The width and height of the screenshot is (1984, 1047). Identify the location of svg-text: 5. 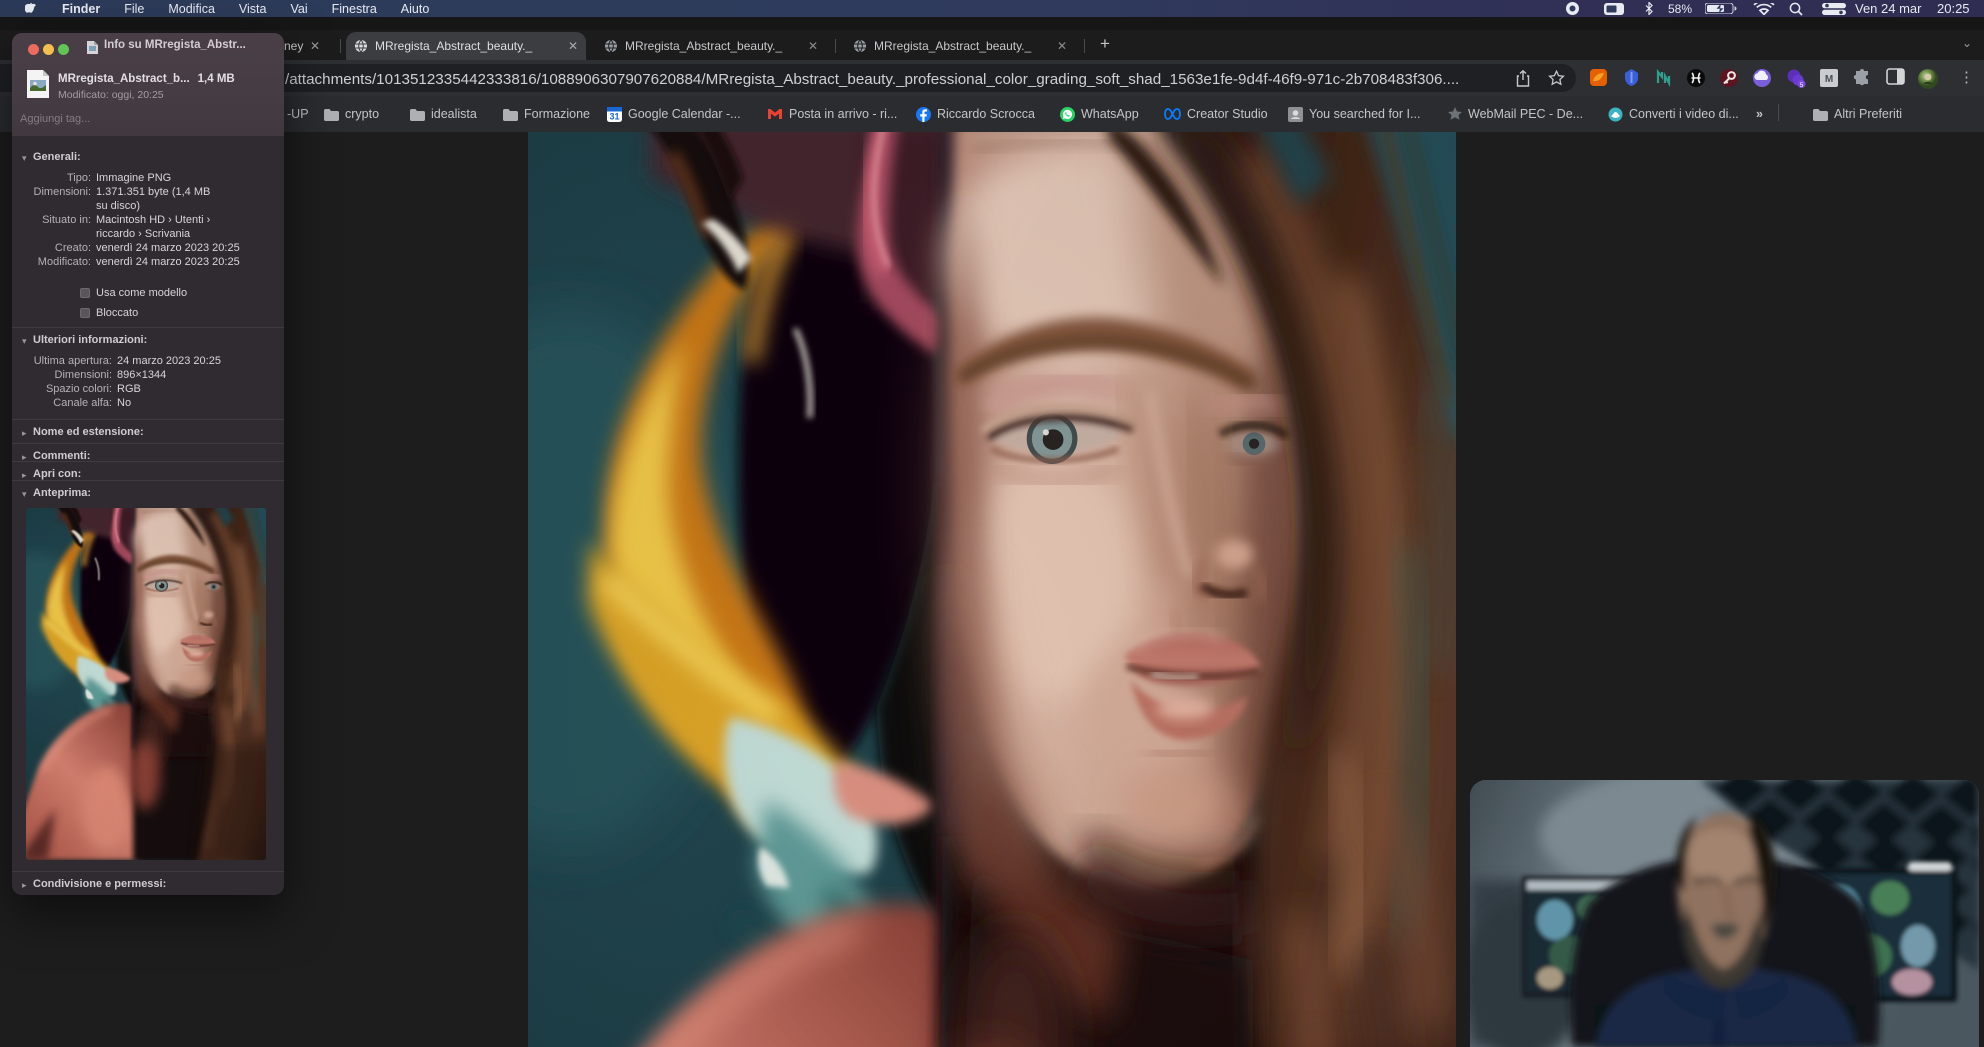
(1802, 85).